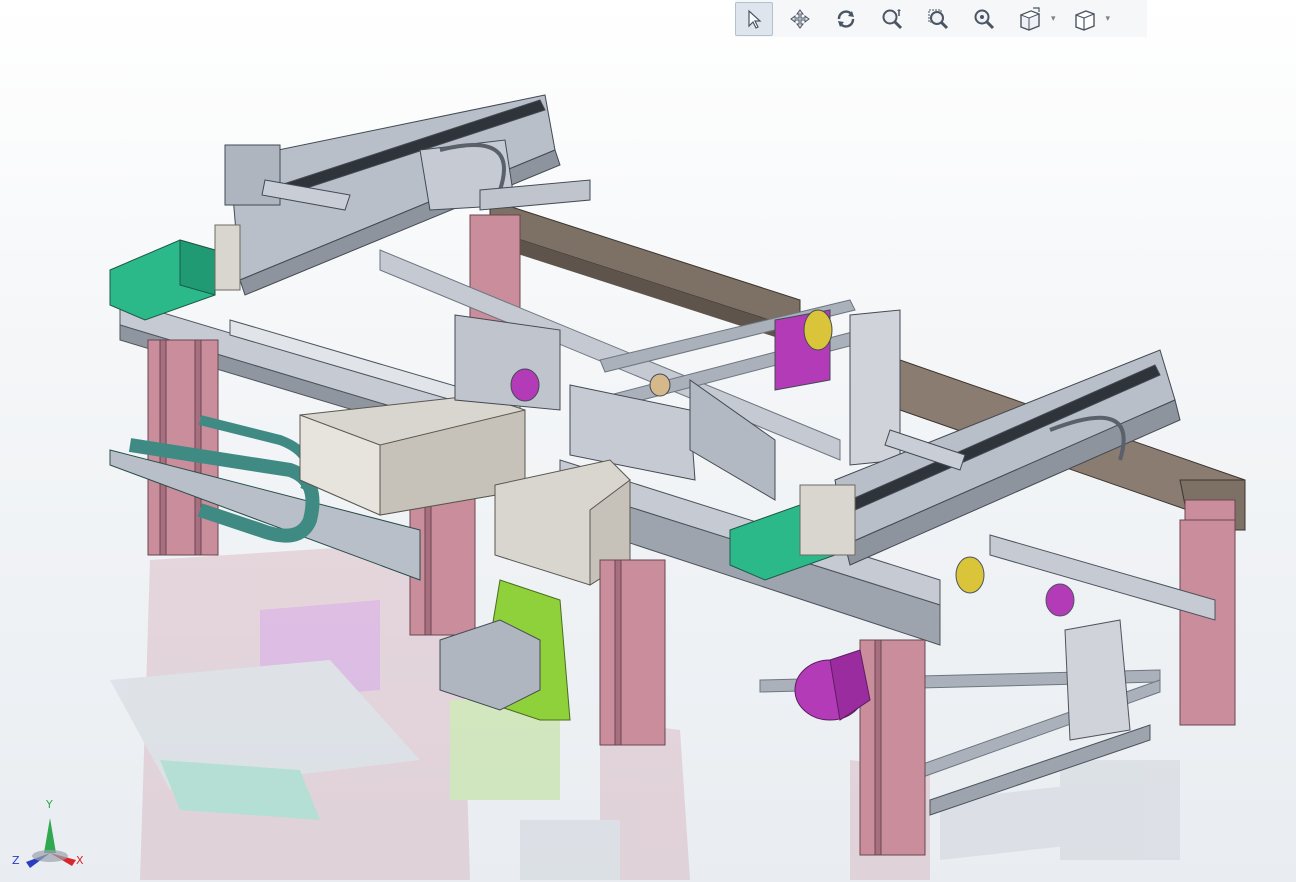  I want to click on coordinate-triad: Y X Z, so click(50, 836).